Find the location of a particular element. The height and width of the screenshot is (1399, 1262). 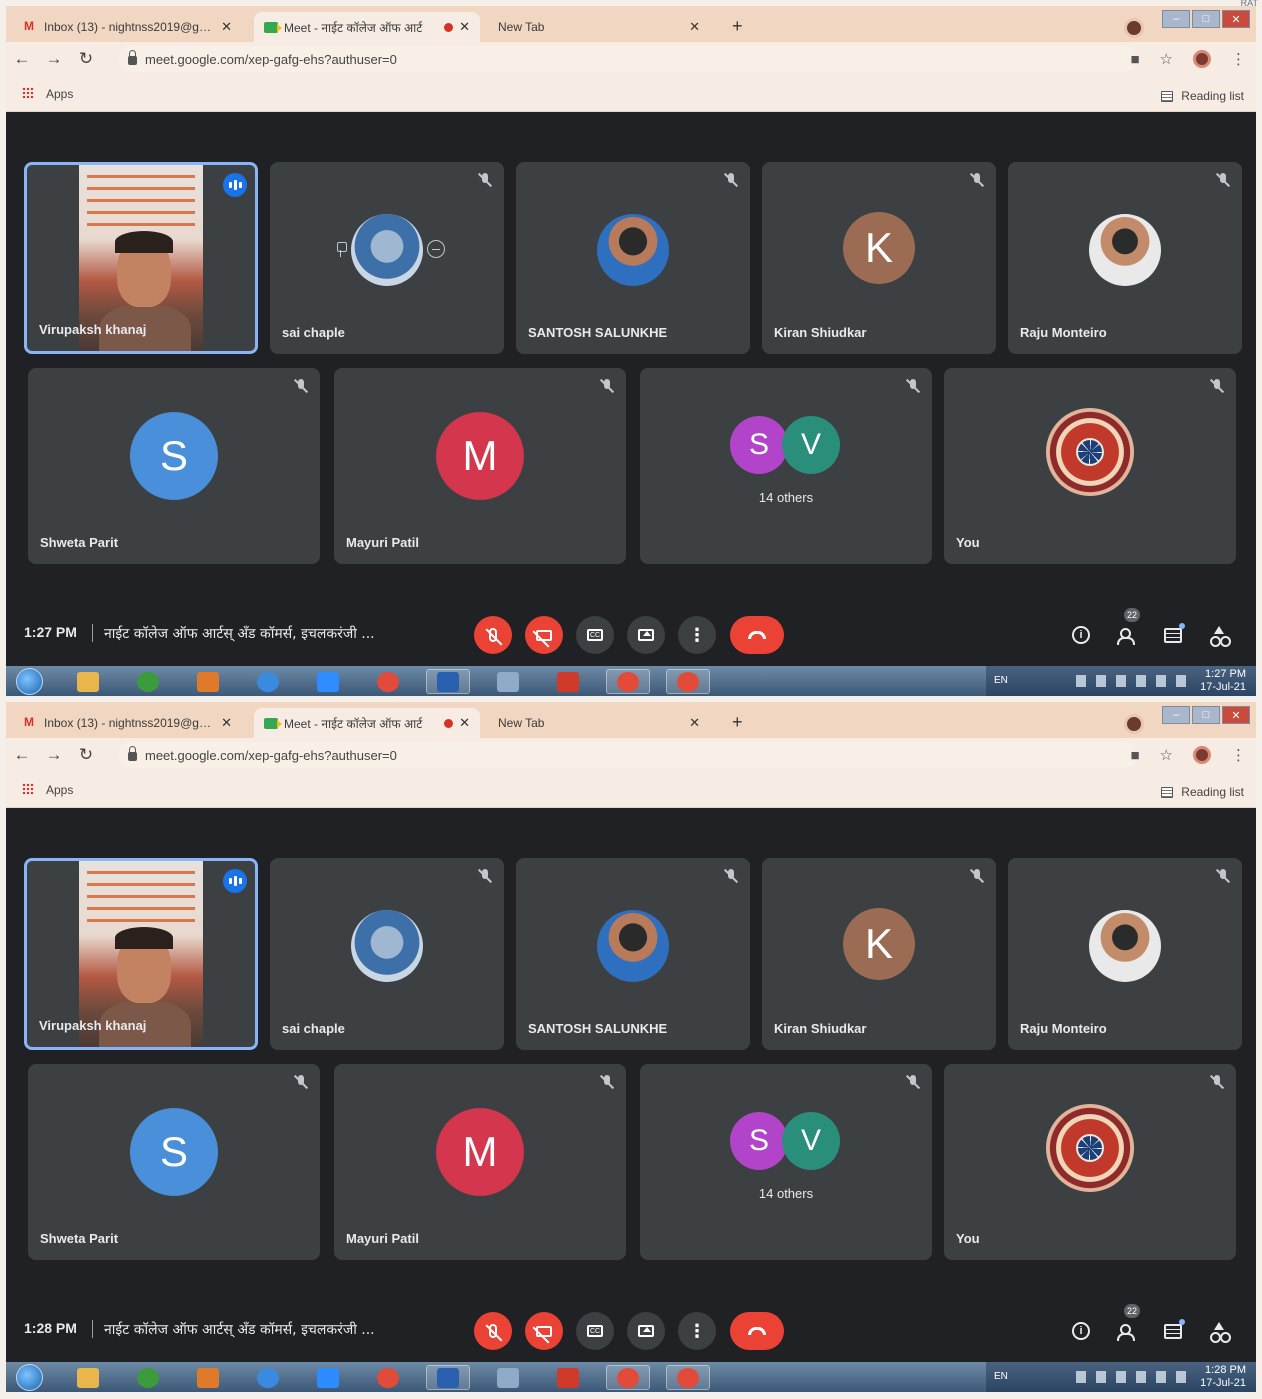

browser-tab: Inbox (13) - nightnss2019@gma ✕ is located at coordinates (128, 27).